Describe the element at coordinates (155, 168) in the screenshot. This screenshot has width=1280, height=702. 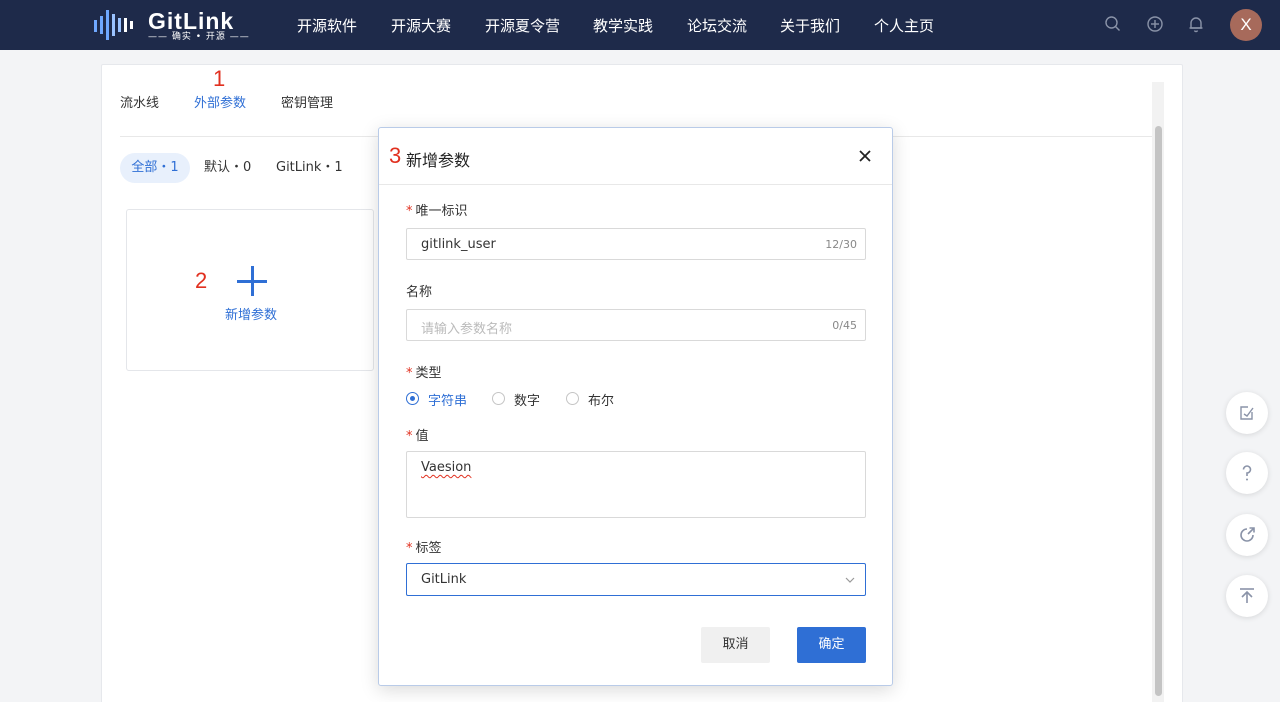
I see `filter-all: 全部・1` at that location.